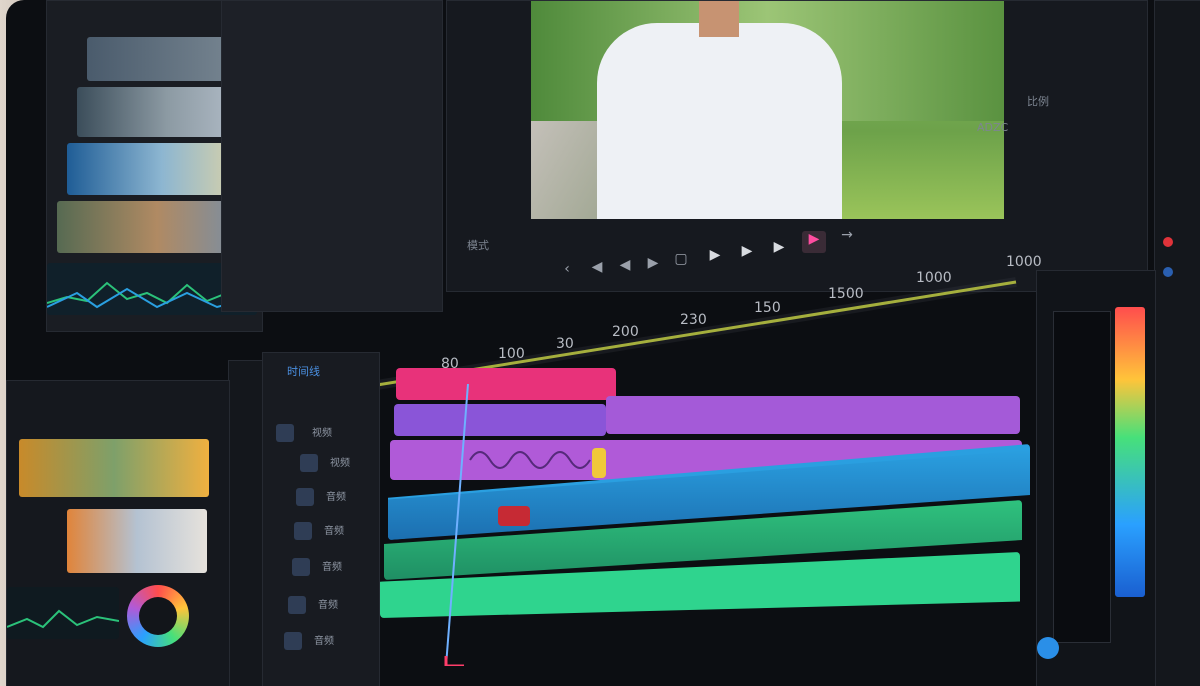 The image size is (1200, 686). What do you see at coordinates (303, 371) in the screenshot?
I see `timeline-header-label: 时间线` at bounding box center [303, 371].